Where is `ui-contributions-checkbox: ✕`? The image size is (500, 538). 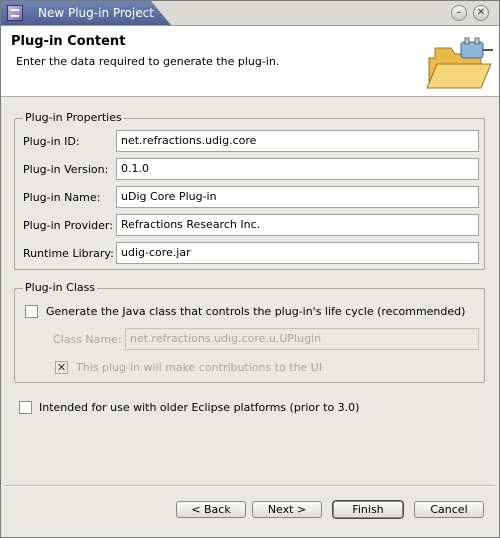
ui-contributions-checkbox: ✕ is located at coordinates (61, 367).